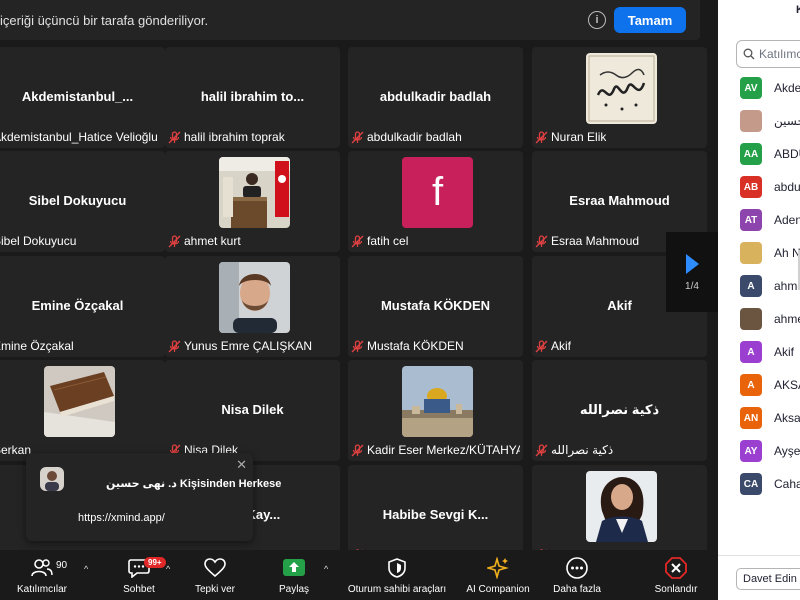 This screenshot has width=800, height=600. What do you see at coordinates (619, 200) in the screenshot?
I see `tile-display-name: Esraa Mahmoud` at bounding box center [619, 200].